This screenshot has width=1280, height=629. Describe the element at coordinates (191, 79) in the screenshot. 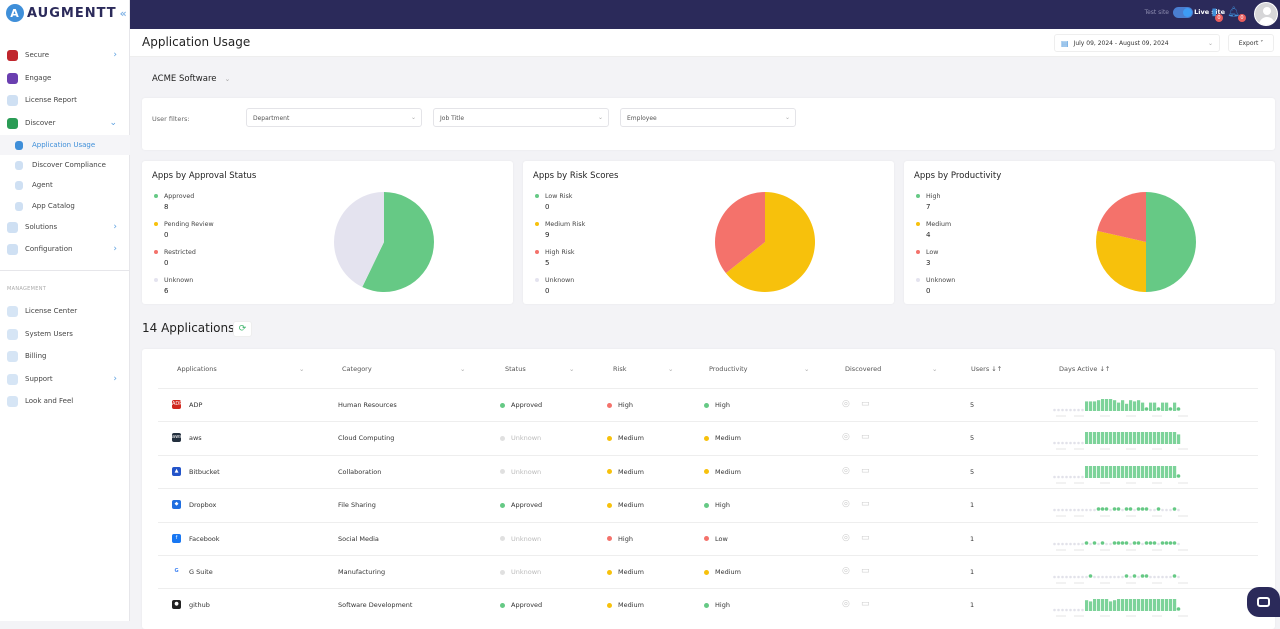

I see `company-selector: ACME Software ⌄` at that location.